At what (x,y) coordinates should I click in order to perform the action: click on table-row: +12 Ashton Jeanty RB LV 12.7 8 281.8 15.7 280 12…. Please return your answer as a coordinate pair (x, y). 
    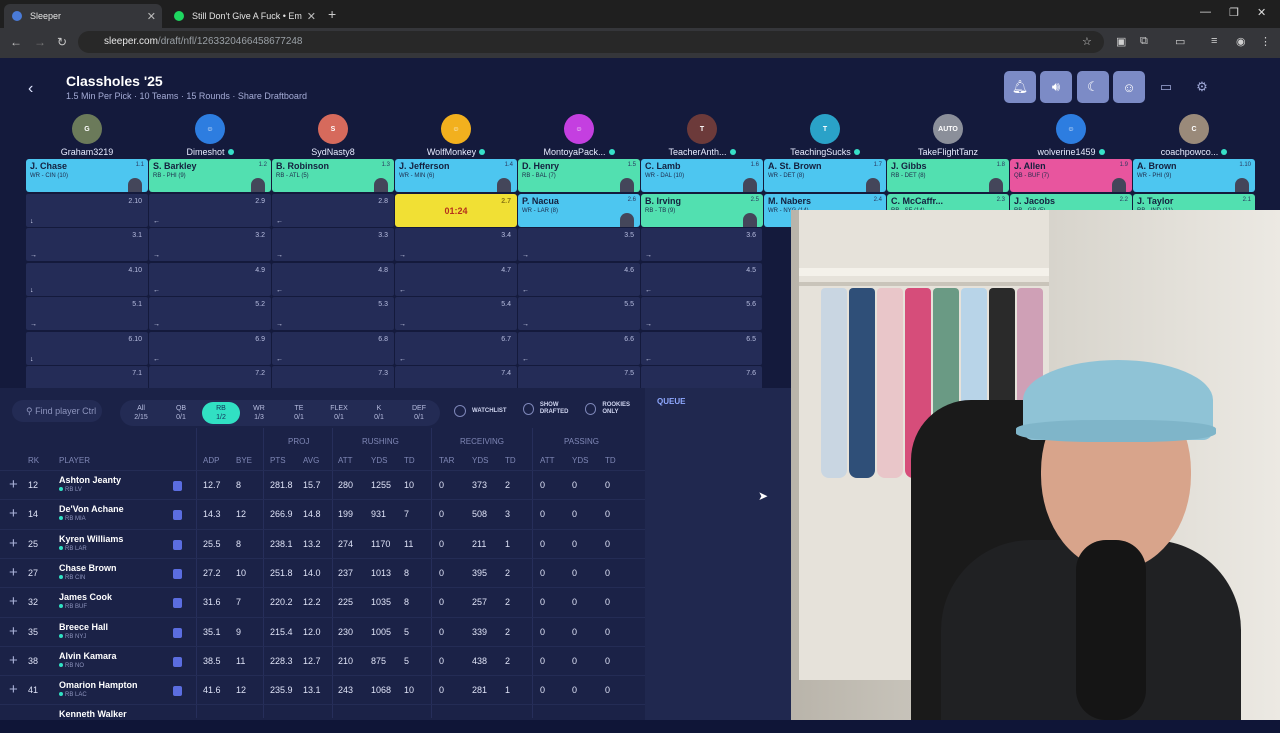
    Looking at the image, I should click on (322, 484).